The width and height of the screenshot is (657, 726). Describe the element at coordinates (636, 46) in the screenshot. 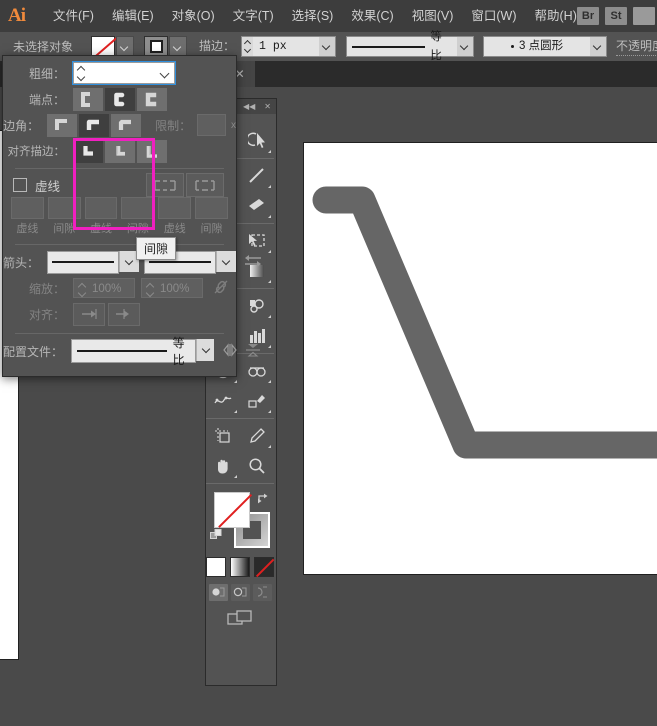

I see `opacity-label: 不透明度：` at that location.